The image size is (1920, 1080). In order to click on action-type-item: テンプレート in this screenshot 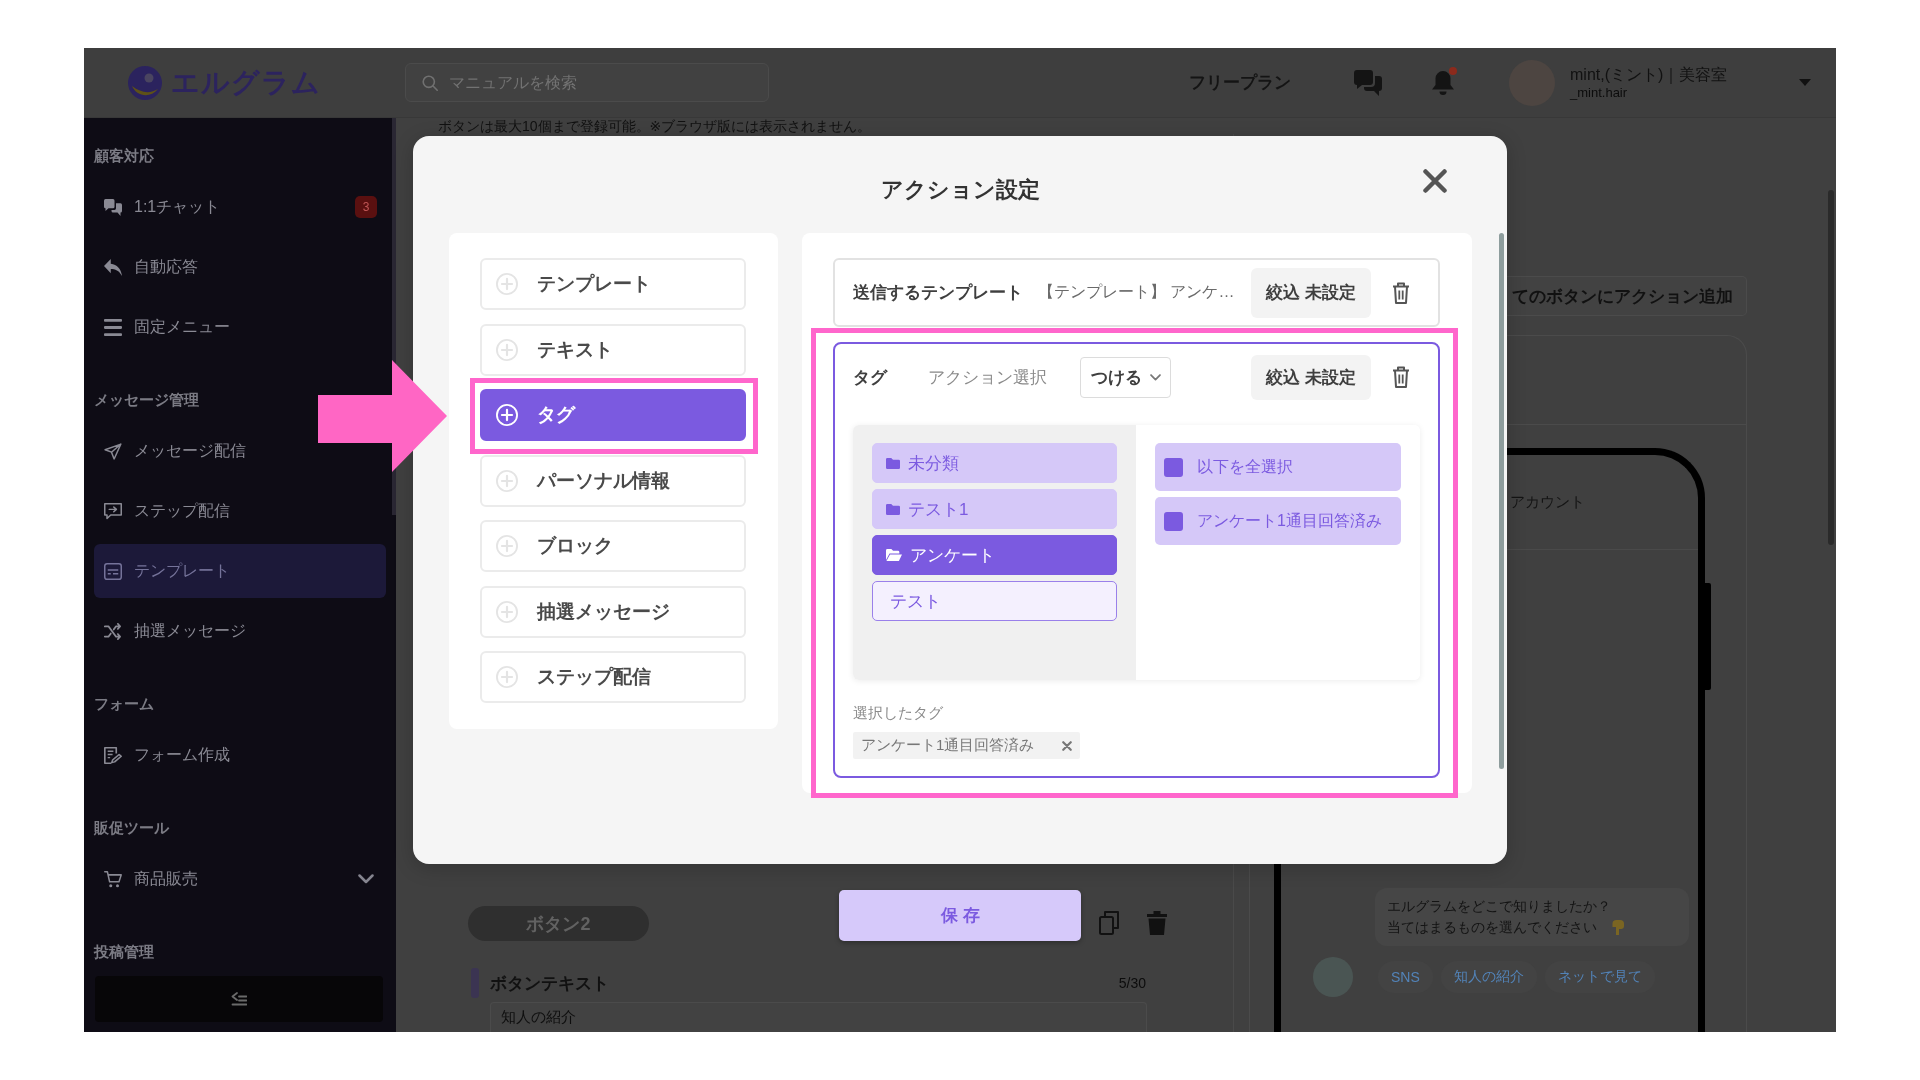, I will do `click(613, 284)`.